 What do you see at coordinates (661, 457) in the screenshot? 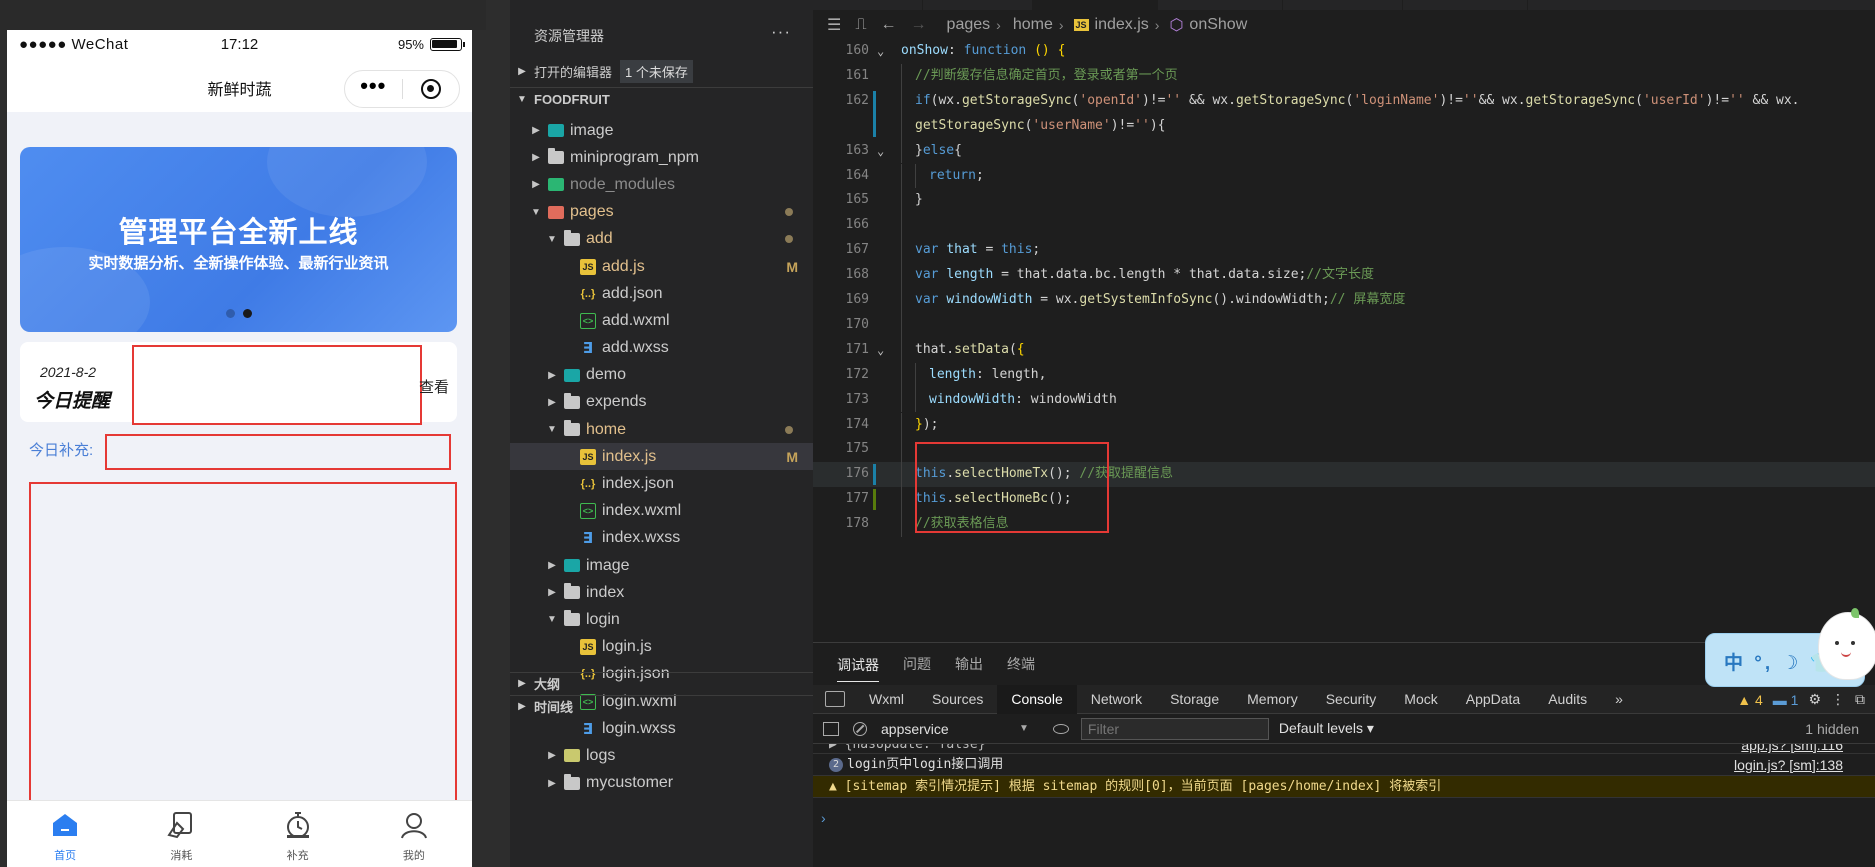
I see `tree-item: JS index.js M` at bounding box center [661, 457].